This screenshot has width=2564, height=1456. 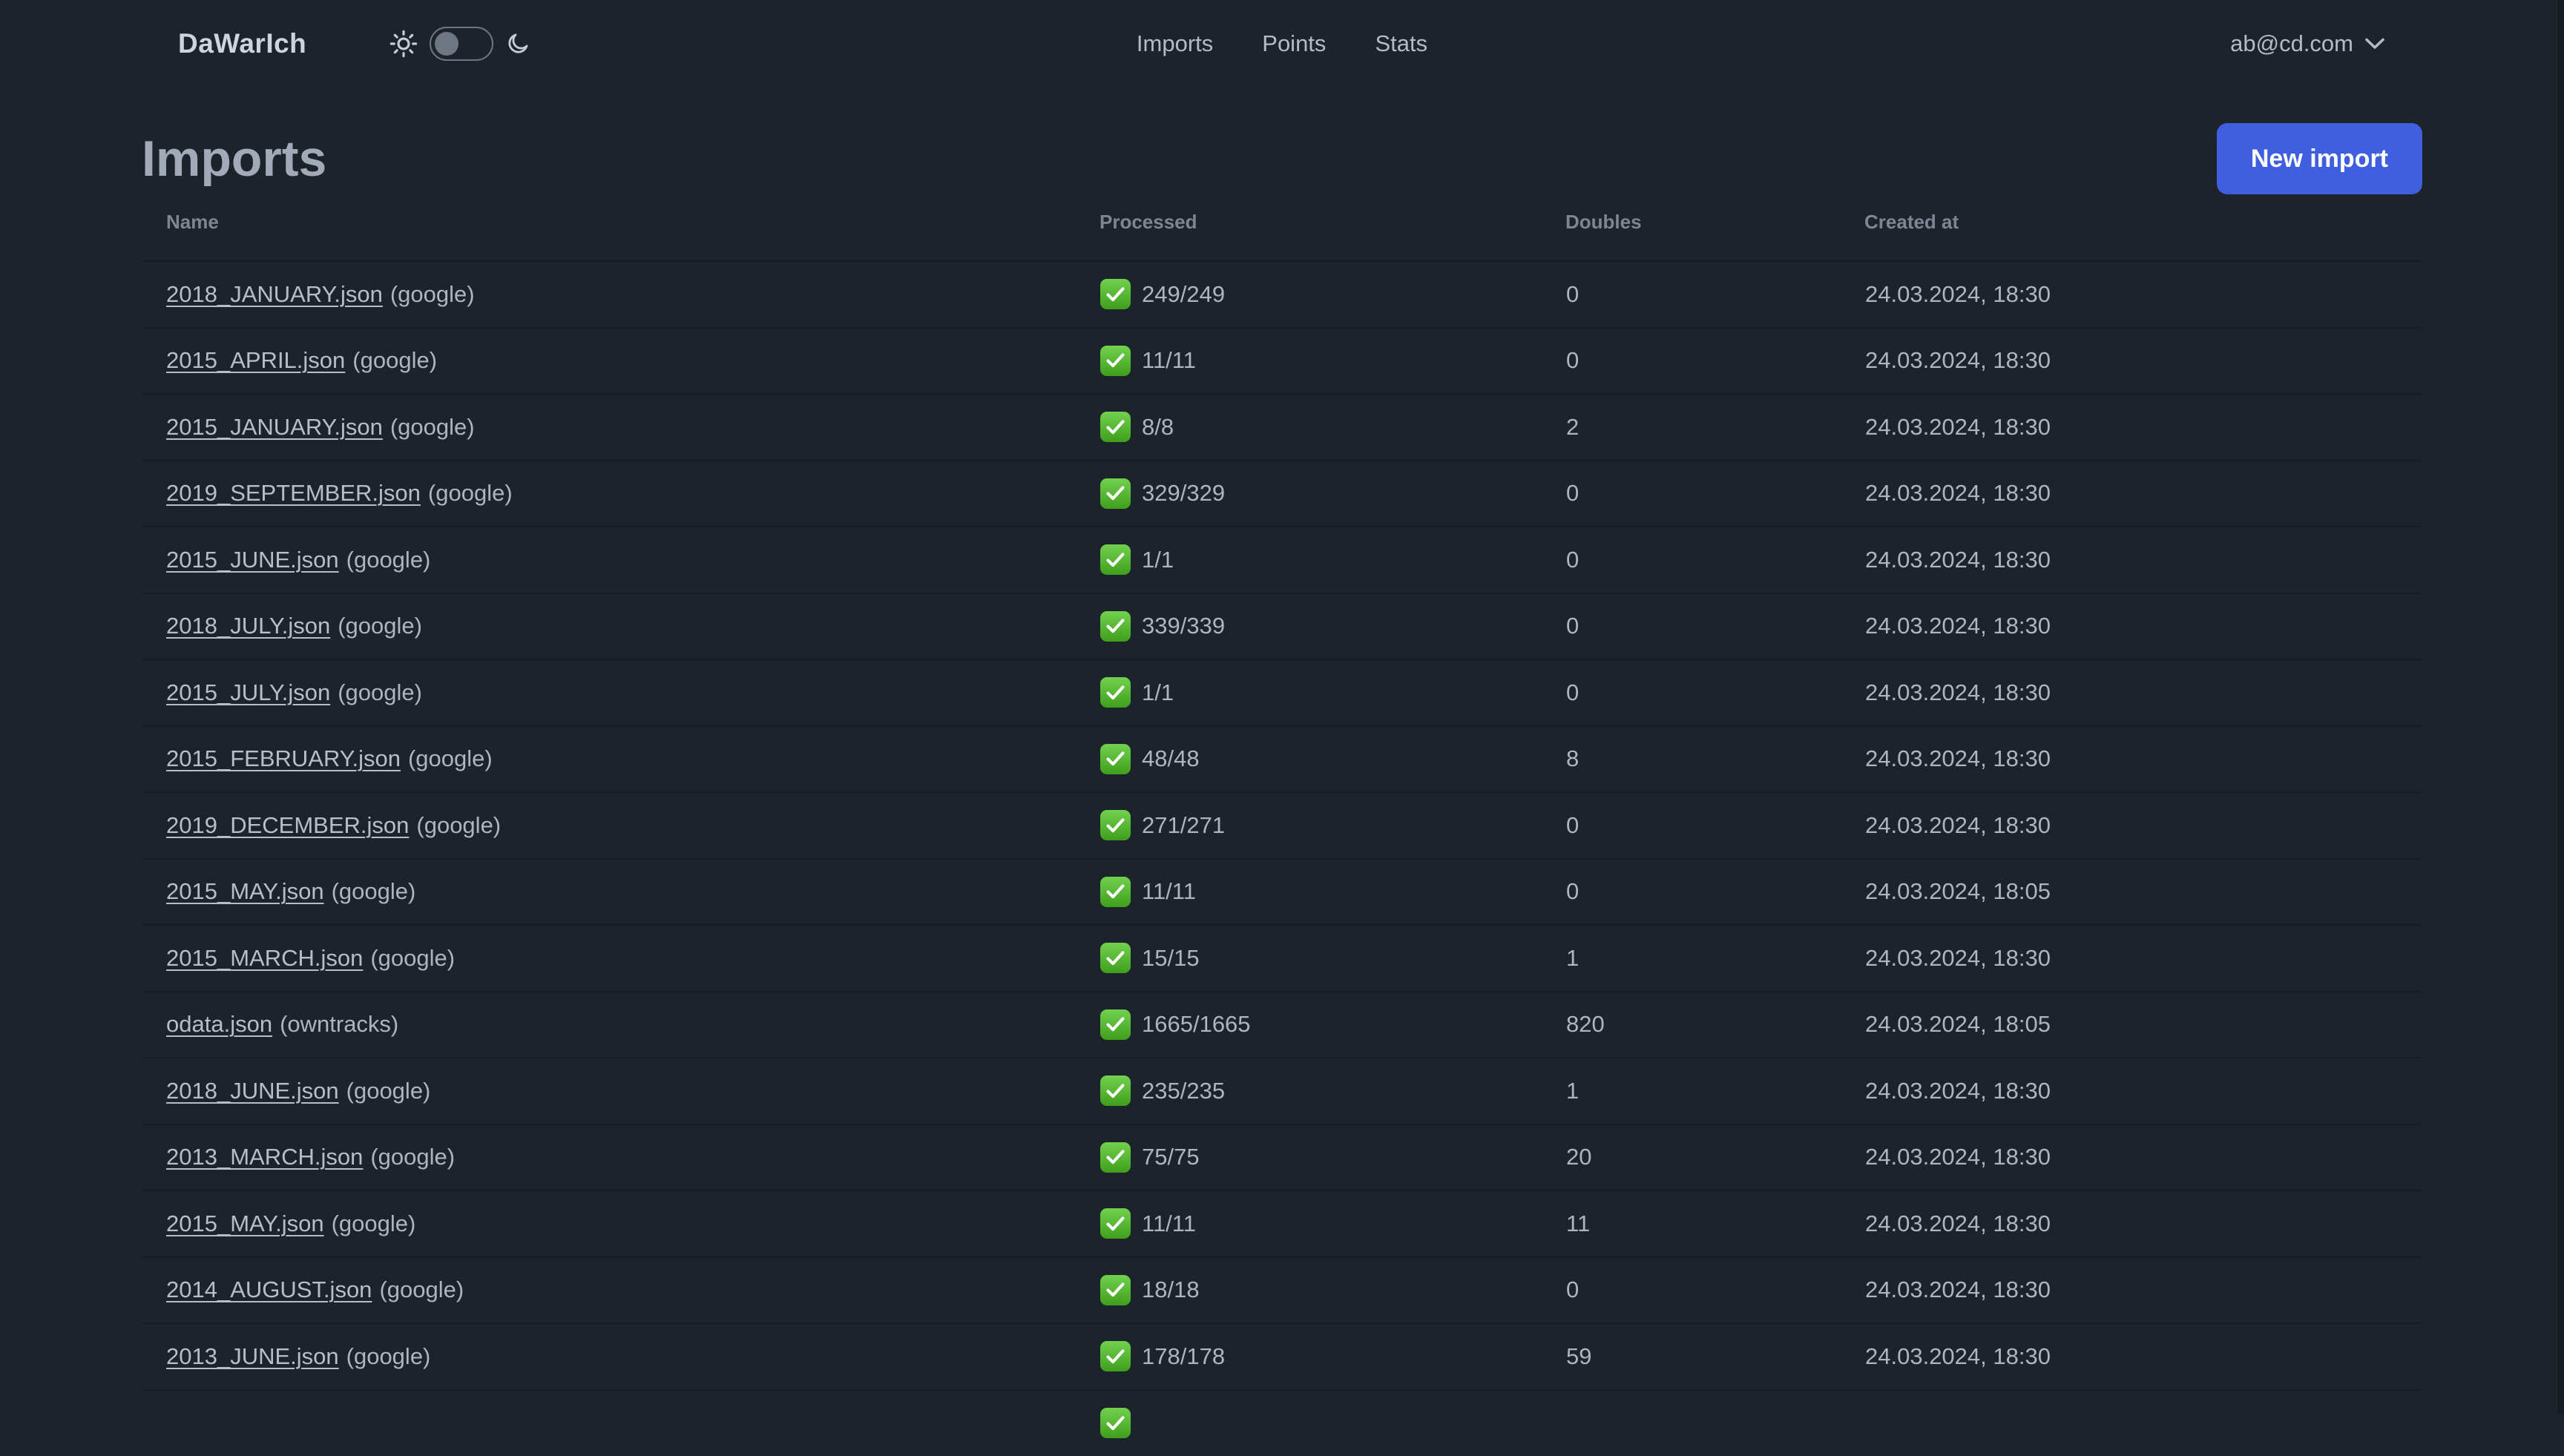 What do you see at coordinates (1715, 428) in the screenshot?
I see `doubles-cell: 2` at bounding box center [1715, 428].